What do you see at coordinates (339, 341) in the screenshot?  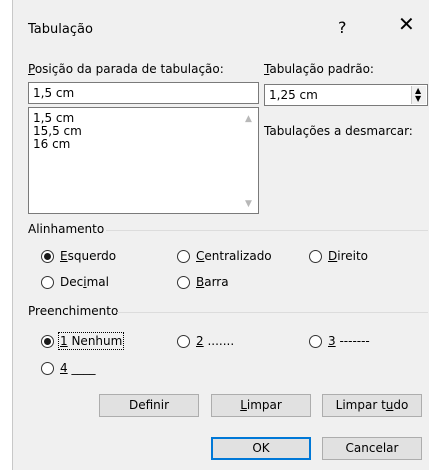 I see `radio-leader-dashes: 3 -------` at bounding box center [339, 341].